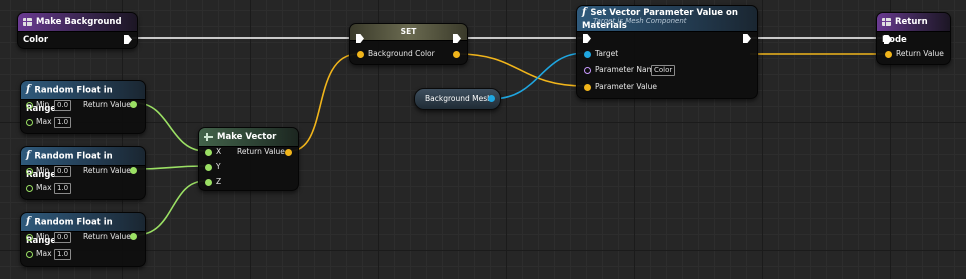  I want to click on z-label: Z, so click(219, 181).